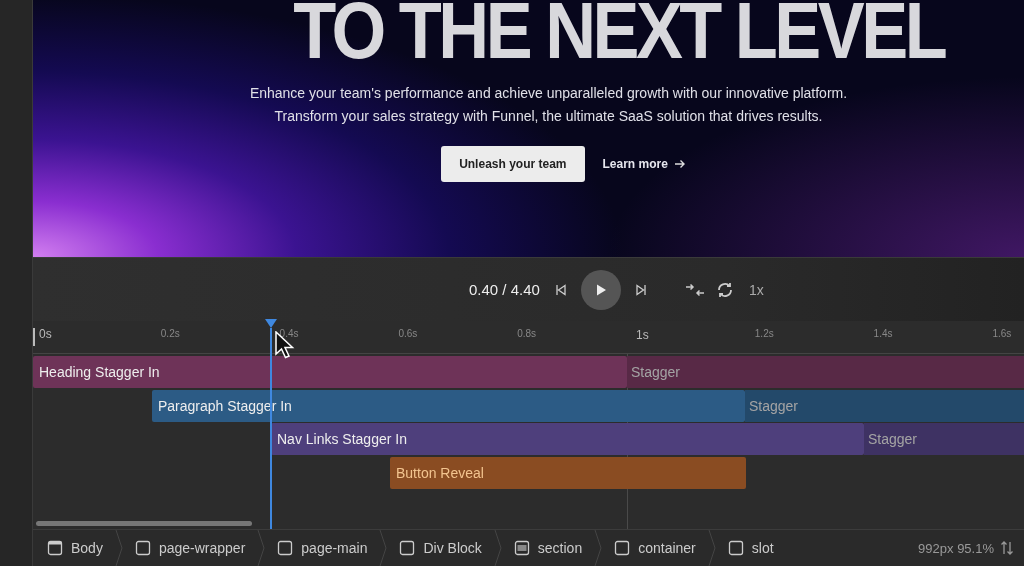  Describe the element at coordinates (1007, 548) in the screenshot. I see `sort-arrows-icon` at that location.